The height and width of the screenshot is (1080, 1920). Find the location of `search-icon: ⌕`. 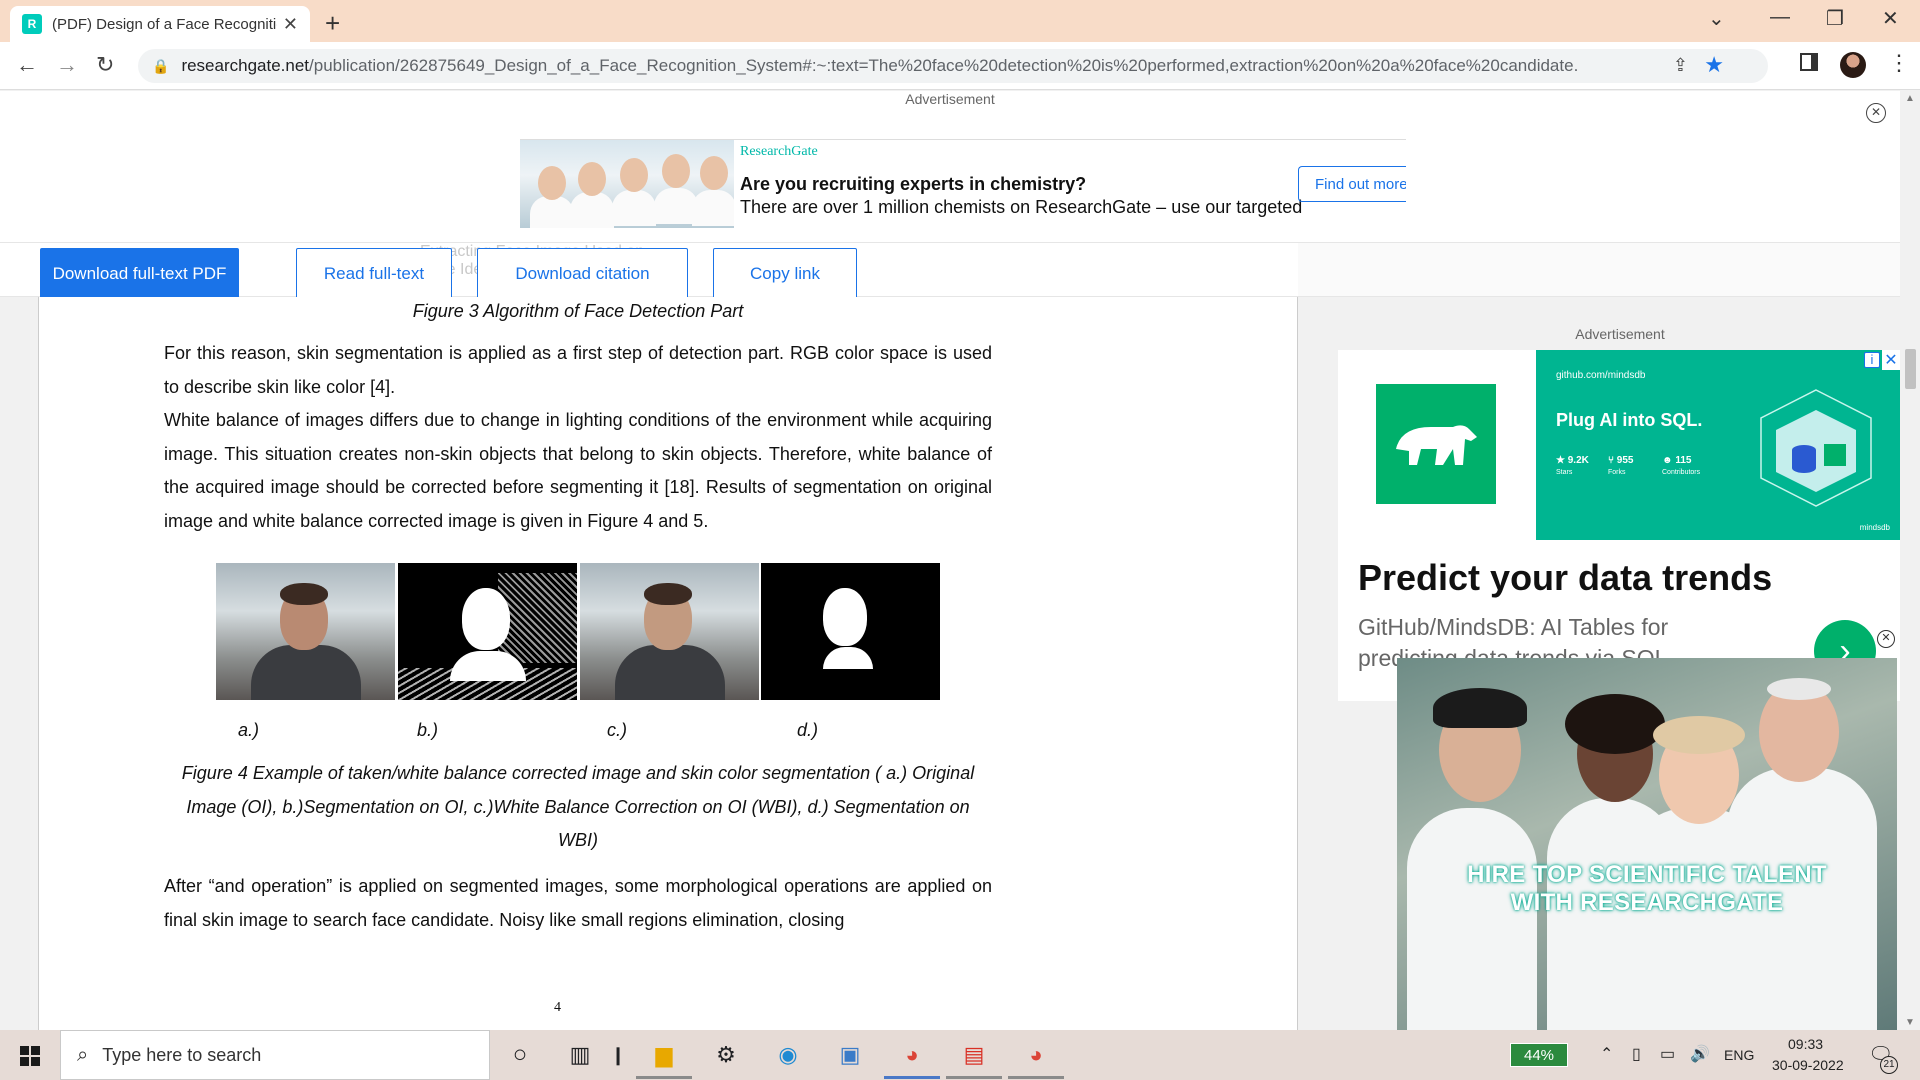

search-icon: ⌕ is located at coordinates (83, 1054).